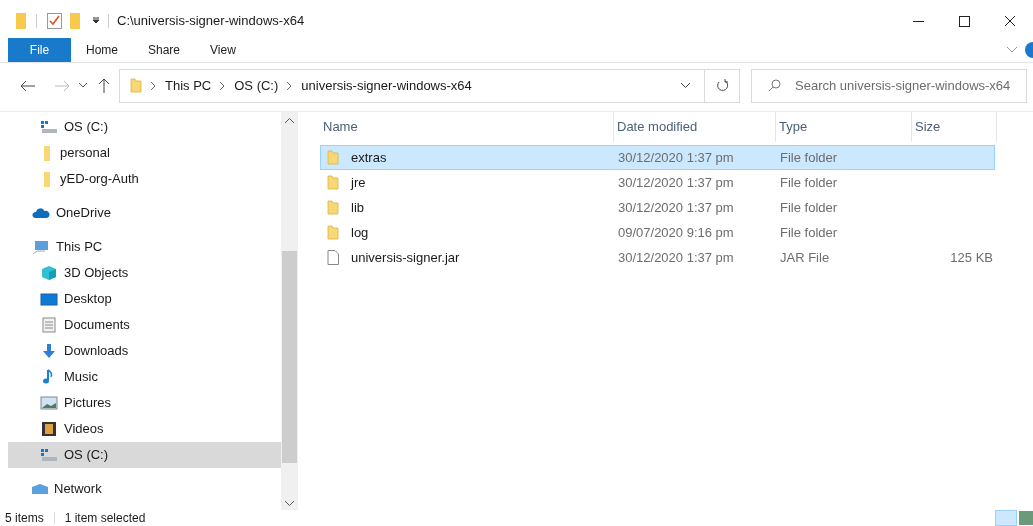 This screenshot has height=526, width=1033. What do you see at coordinates (49, 351) in the screenshot?
I see `down-arrow-icon` at bounding box center [49, 351].